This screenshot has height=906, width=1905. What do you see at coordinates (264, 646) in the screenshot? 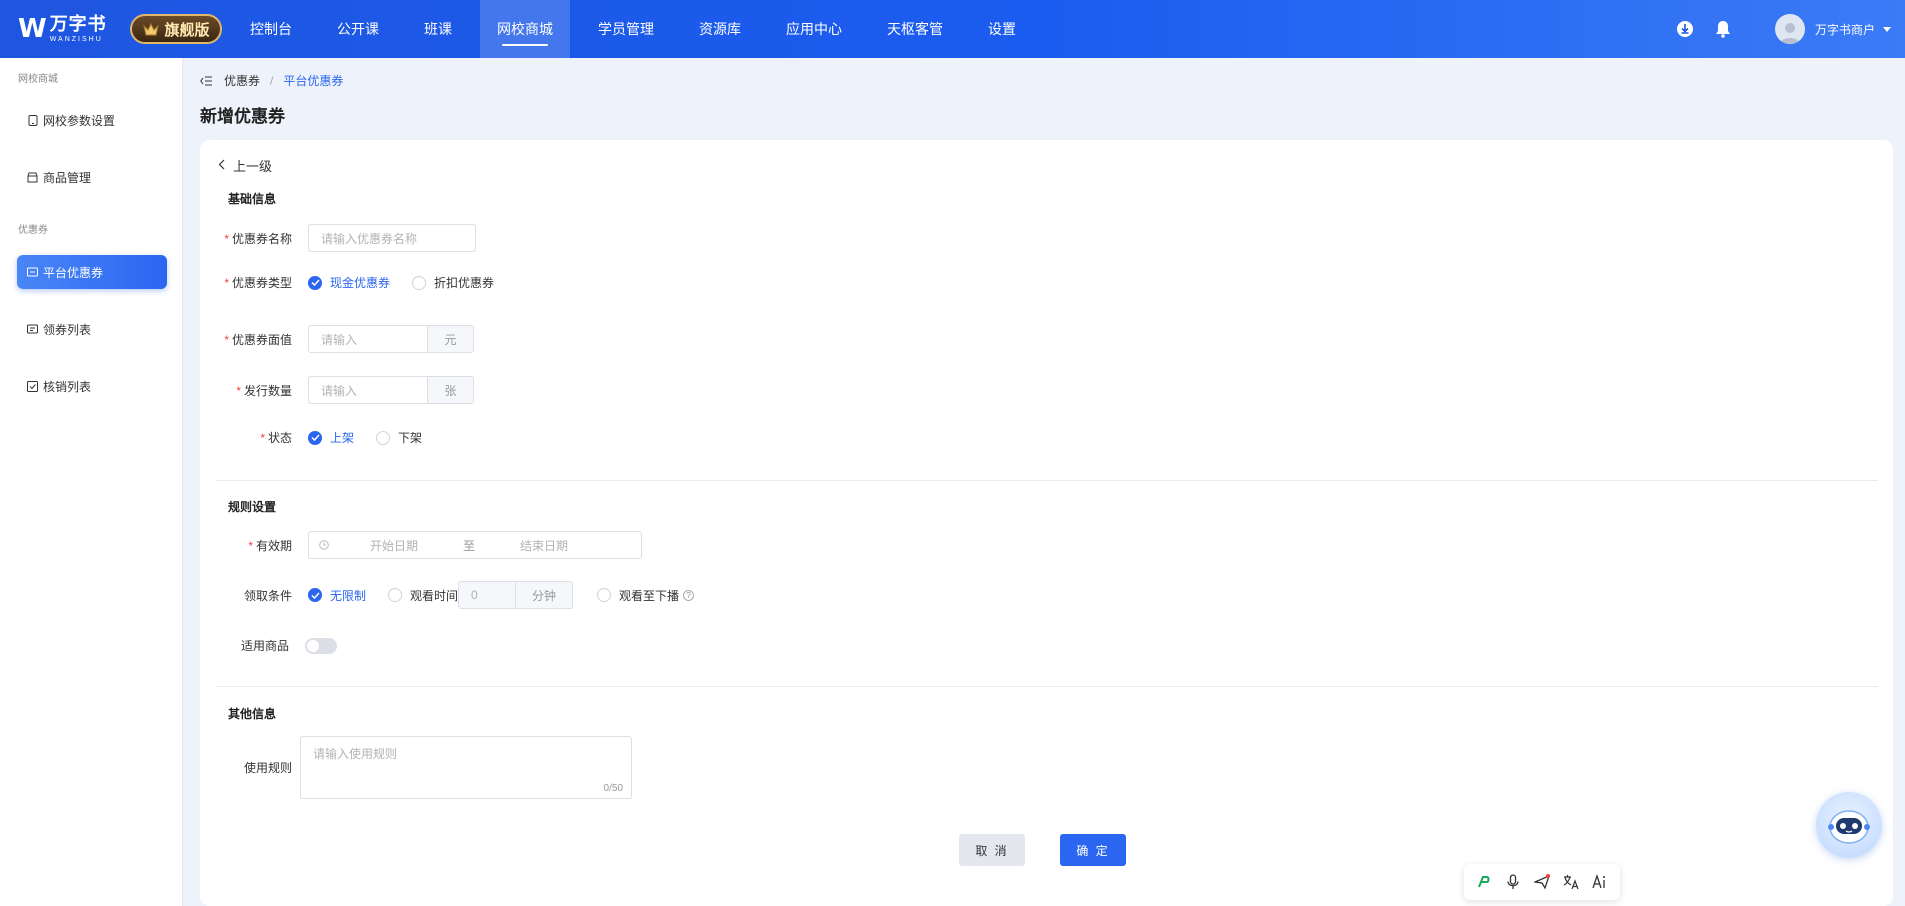
I see `goods-label: 适用商品` at bounding box center [264, 646].